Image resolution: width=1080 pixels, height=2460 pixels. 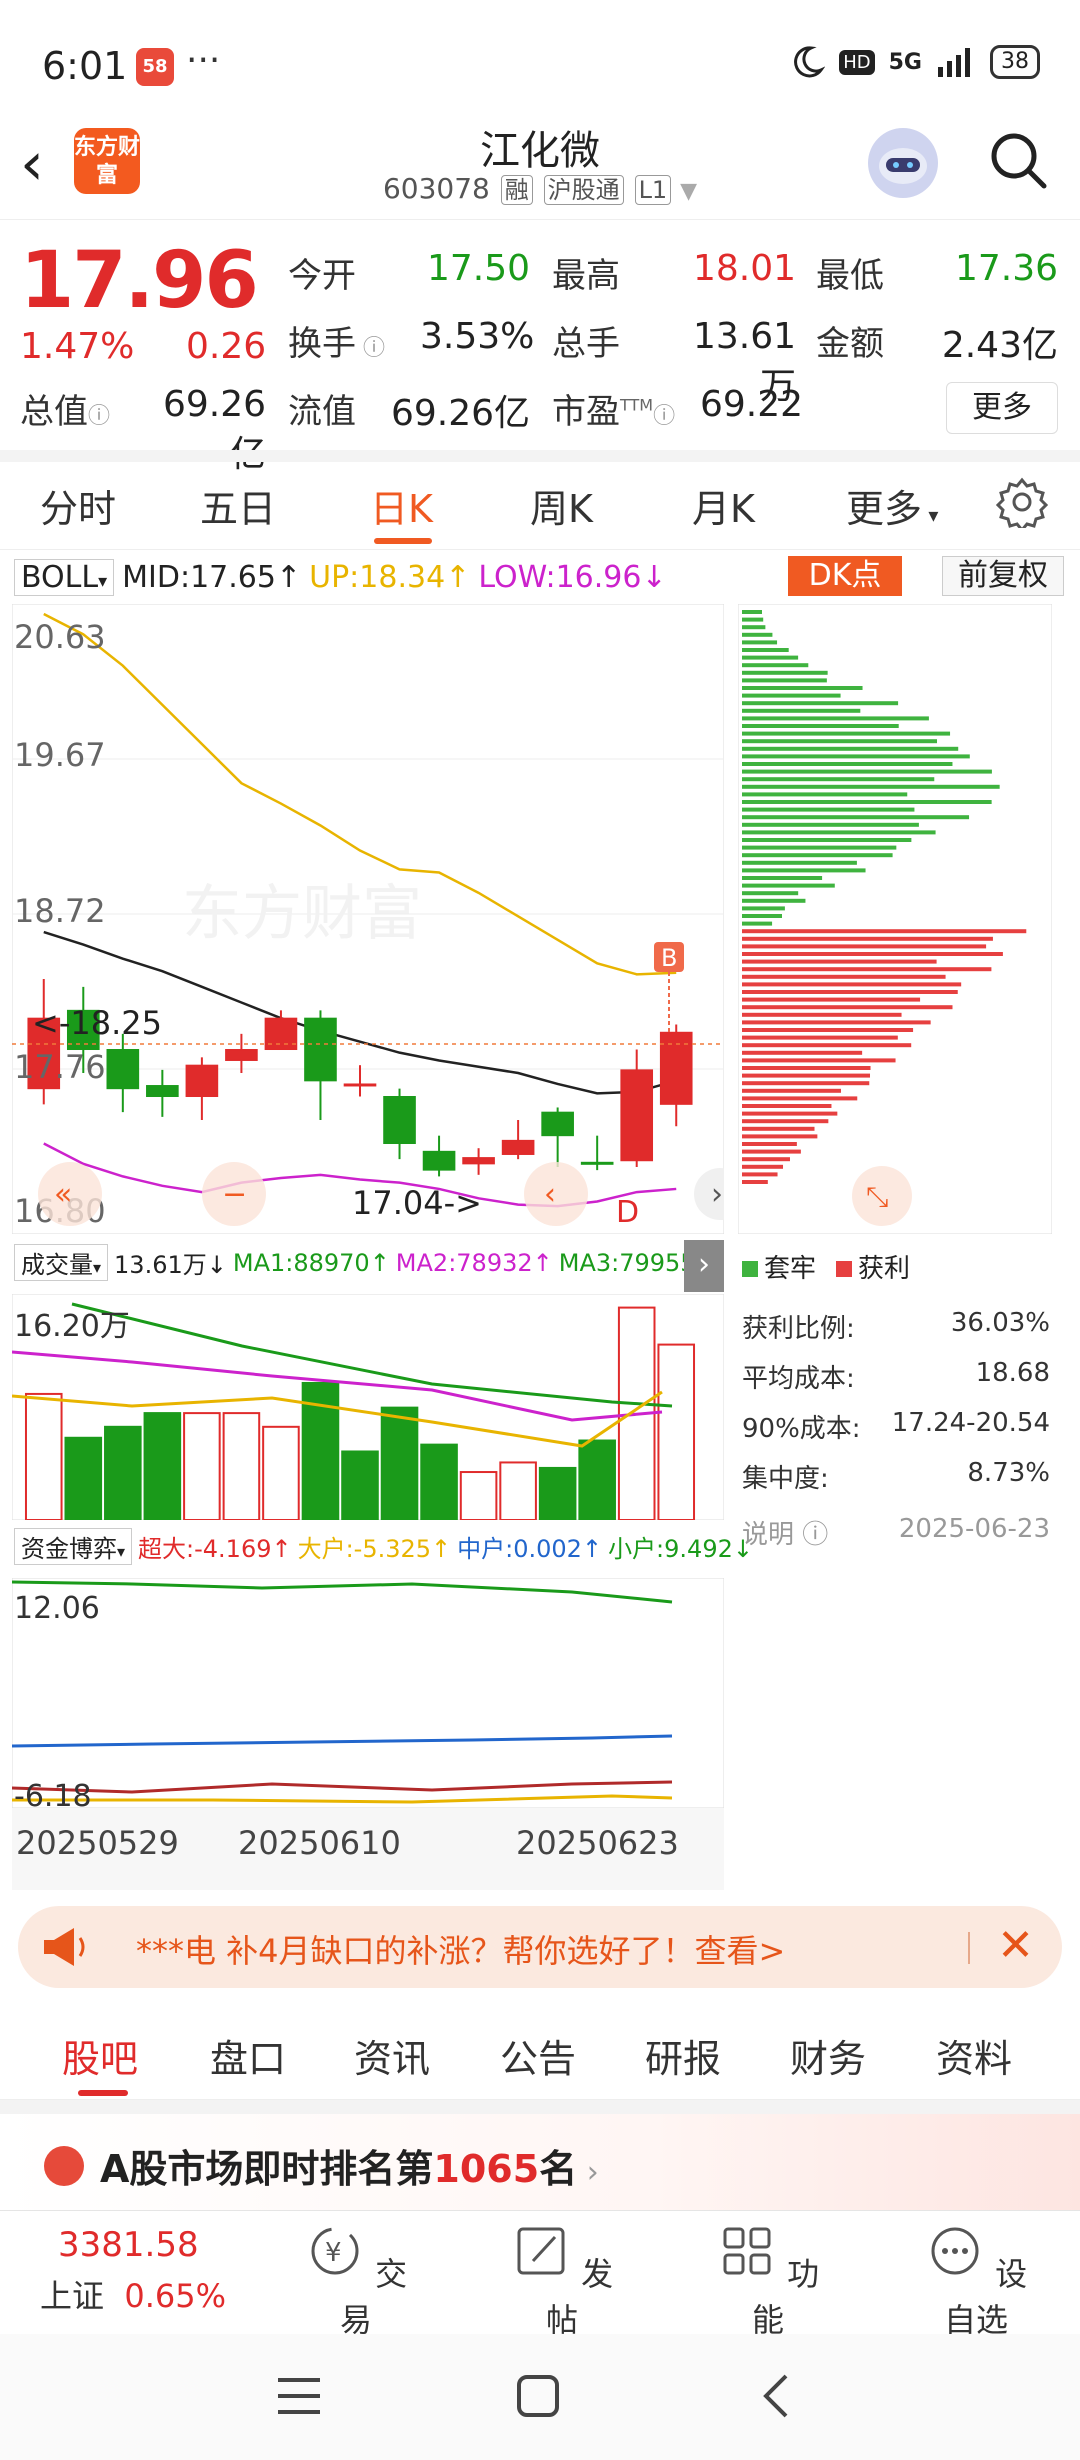 I want to click on add-watchlist-button: 设自选, so click(x=976, y=2281).